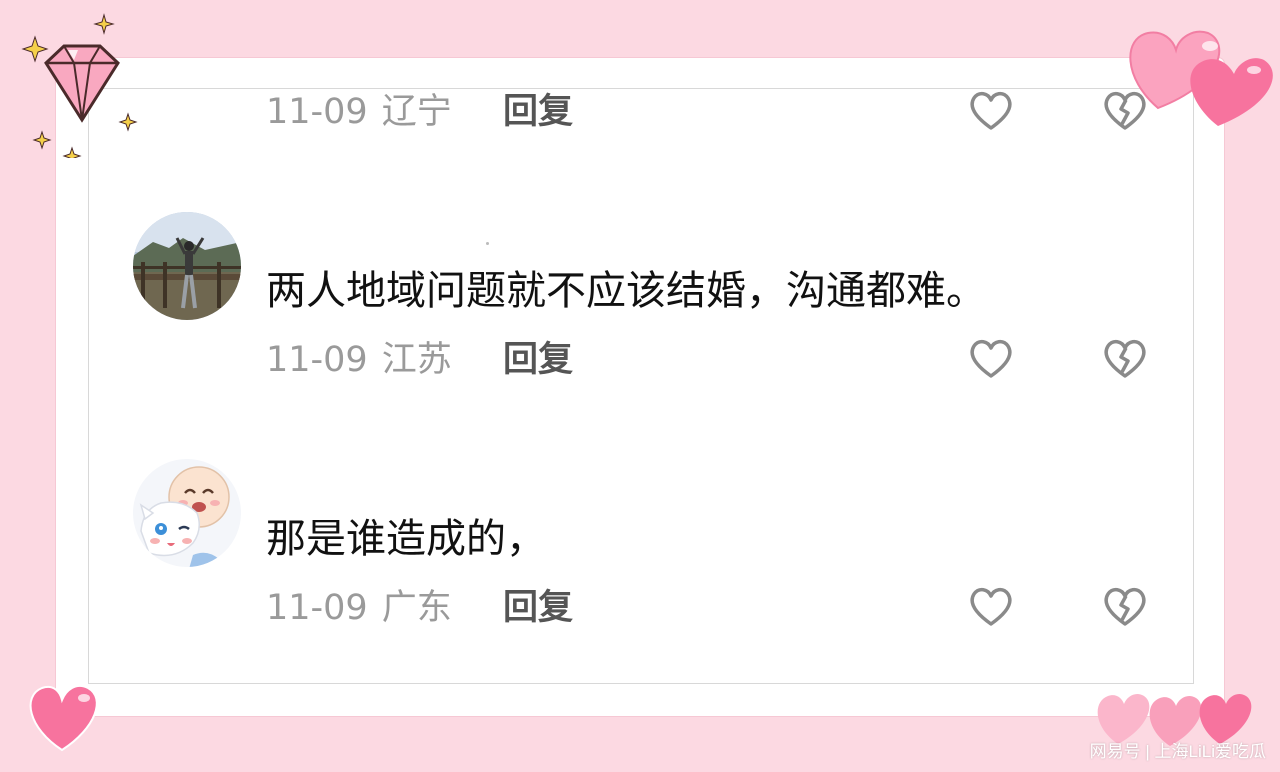 The width and height of the screenshot is (1280, 772). Describe the element at coordinates (406, 539) in the screenshot. I see `comment-text: 那是谁造成的，` at that location.